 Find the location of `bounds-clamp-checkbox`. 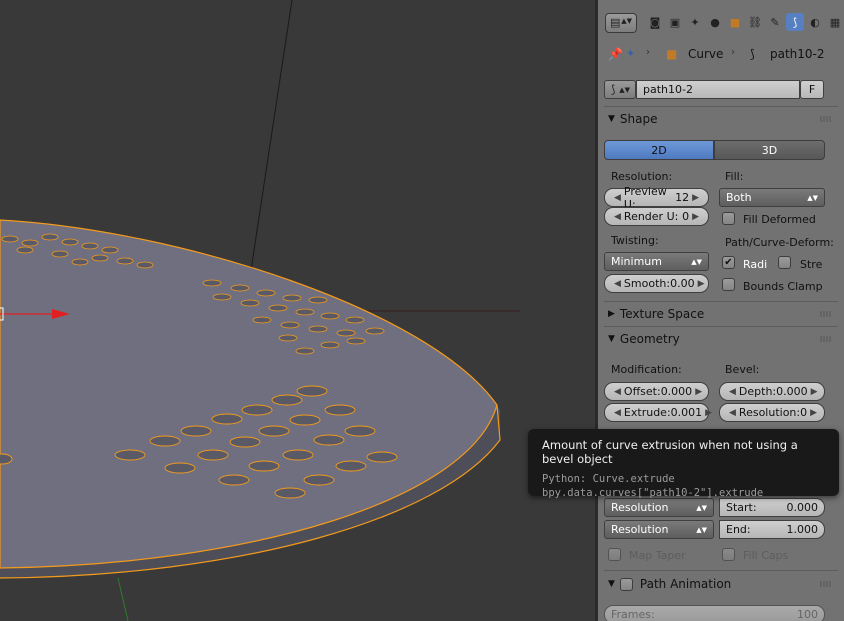

bounds-clamp-checkbox is located at coordinates (728, 284).